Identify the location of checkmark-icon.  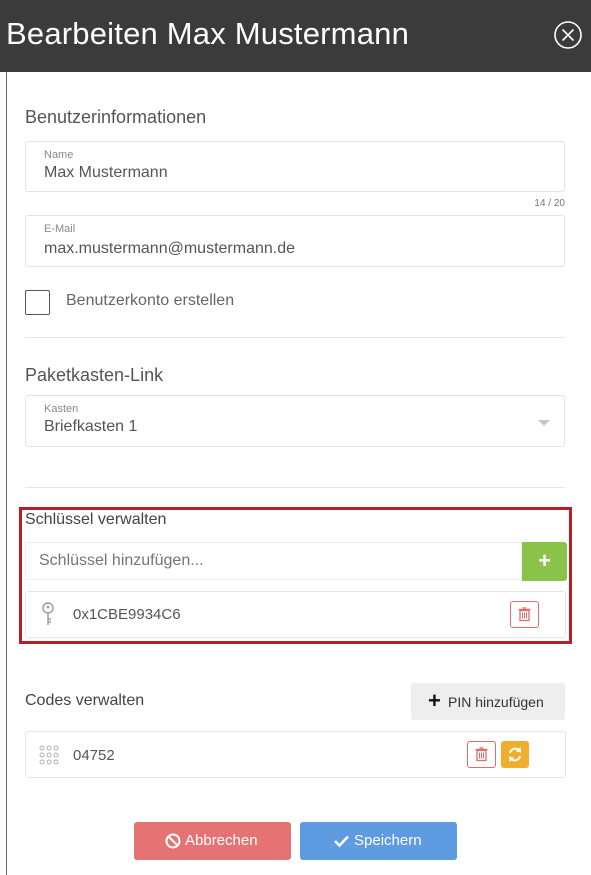
(341, 843).